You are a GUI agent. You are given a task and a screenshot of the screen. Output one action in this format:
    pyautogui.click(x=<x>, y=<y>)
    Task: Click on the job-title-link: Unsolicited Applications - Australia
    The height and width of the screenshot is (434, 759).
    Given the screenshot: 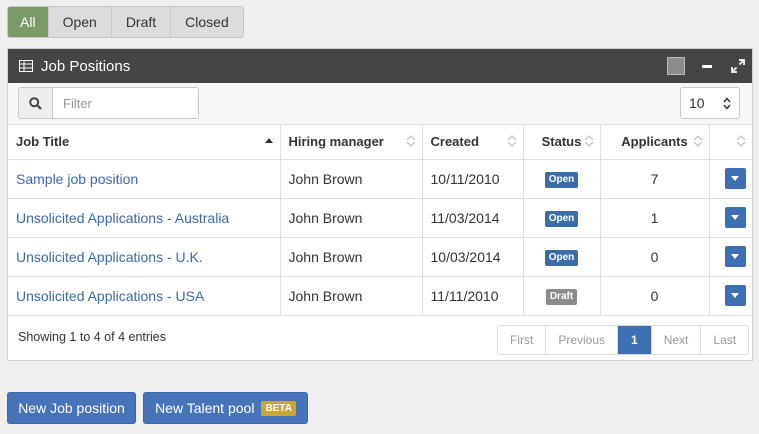 What is the action you would take?
    pyautogui.click(x=122, y=218)
    